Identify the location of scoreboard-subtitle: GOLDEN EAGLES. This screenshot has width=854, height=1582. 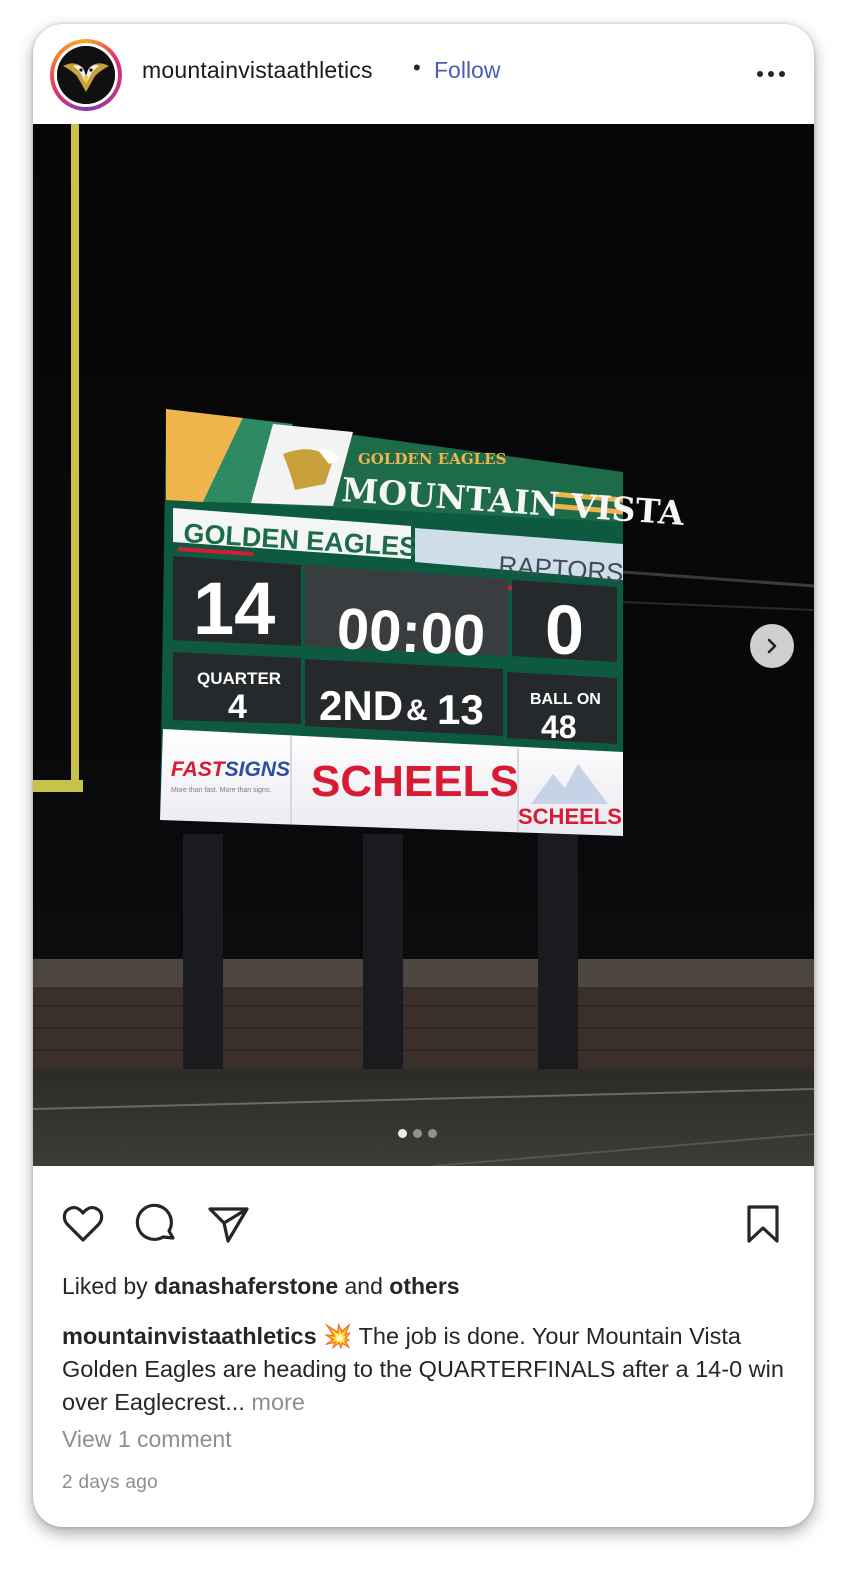
(432, 459).